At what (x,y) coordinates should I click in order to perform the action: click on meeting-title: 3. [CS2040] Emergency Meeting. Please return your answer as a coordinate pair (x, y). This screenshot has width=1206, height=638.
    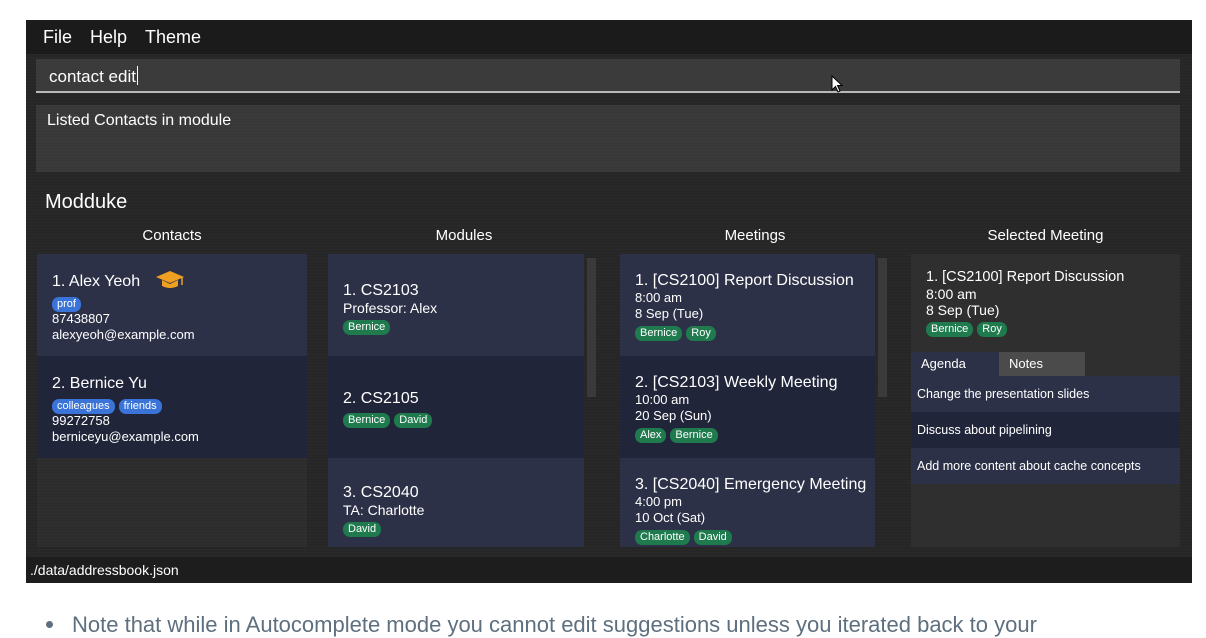
    Looking at the image, I should click on (751, 484).